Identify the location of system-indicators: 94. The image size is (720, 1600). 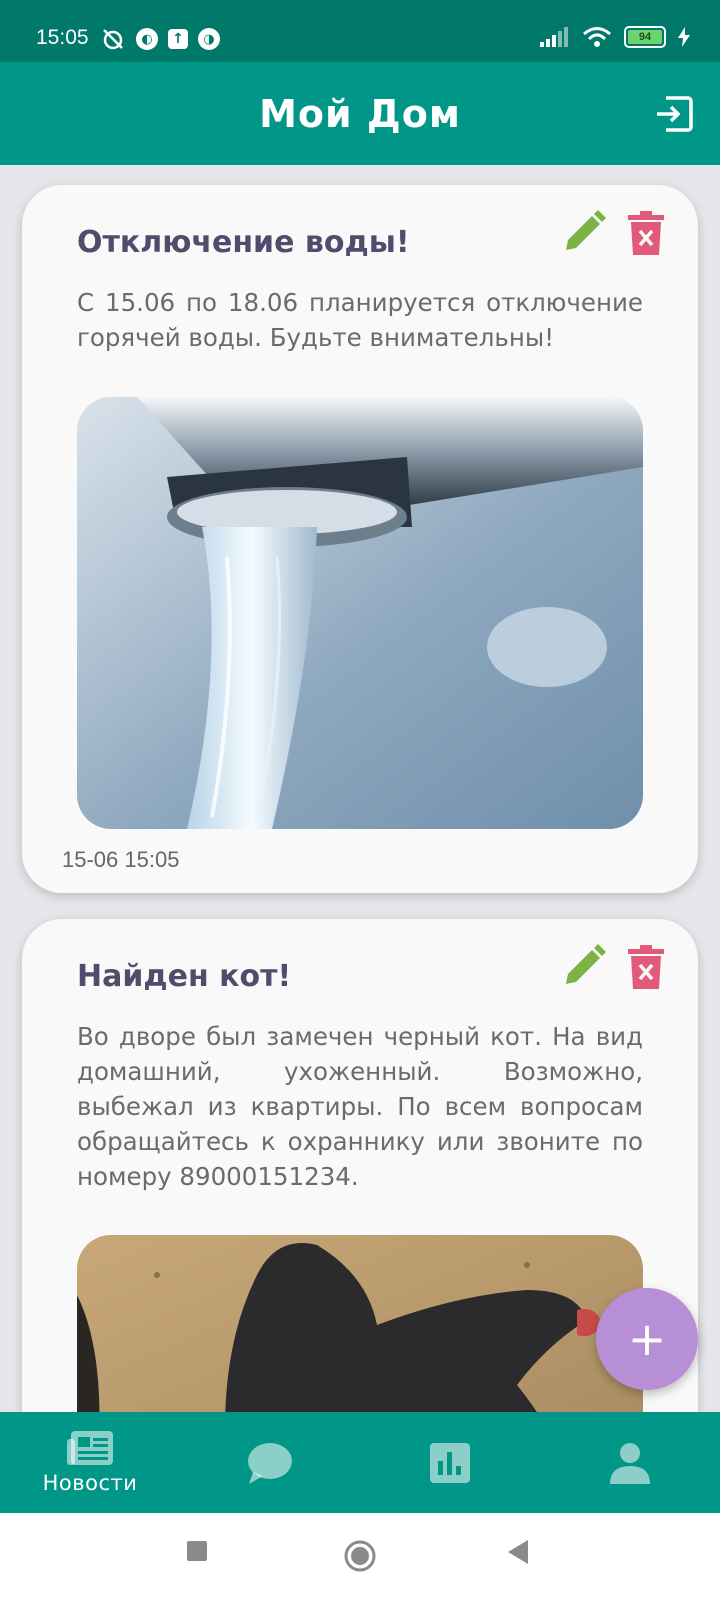
(615, 37).